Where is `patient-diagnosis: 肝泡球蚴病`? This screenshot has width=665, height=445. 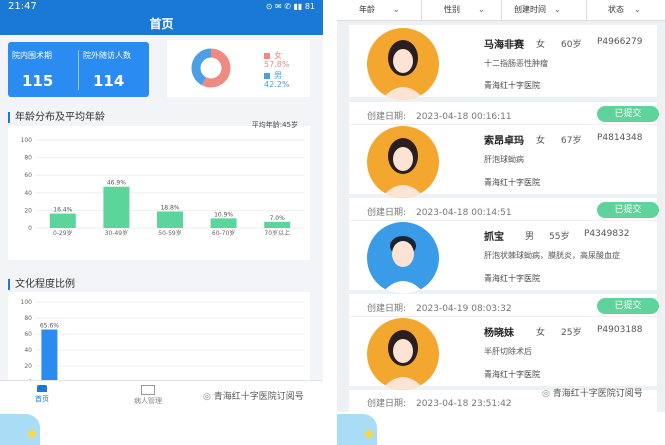
patient-diagnosis: 肝泡球蚴病 is located at coordinates (504, 159).